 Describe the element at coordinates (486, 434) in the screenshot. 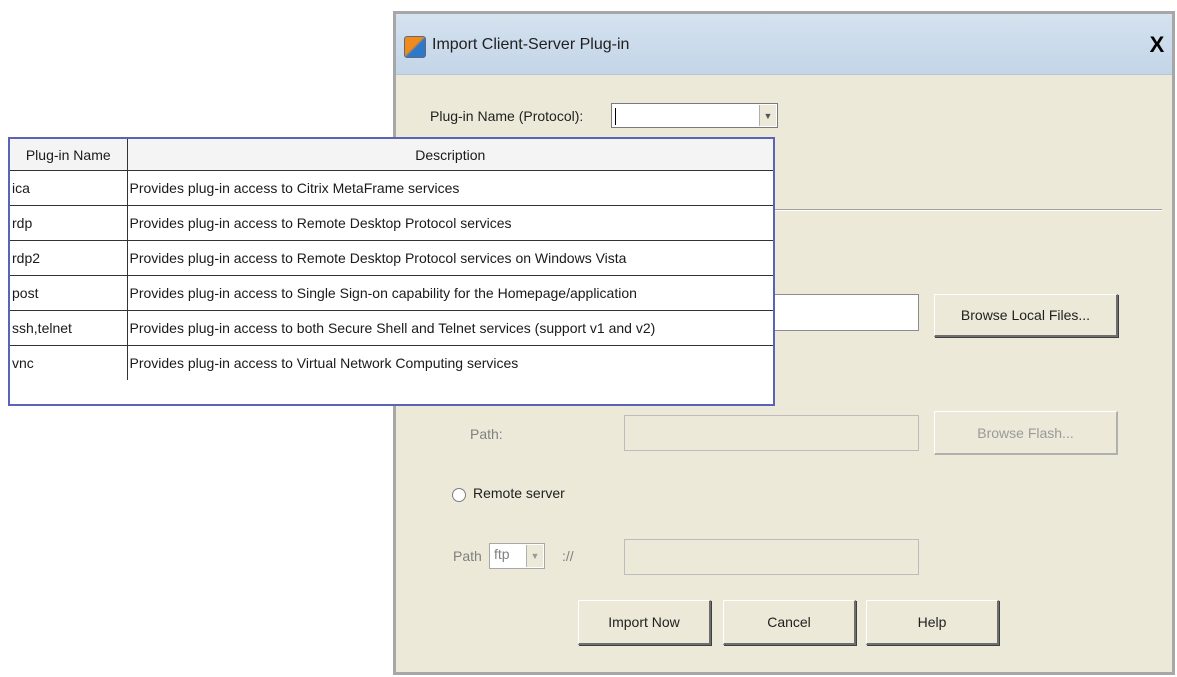

I see `flash-path-label: Path:` at that location.